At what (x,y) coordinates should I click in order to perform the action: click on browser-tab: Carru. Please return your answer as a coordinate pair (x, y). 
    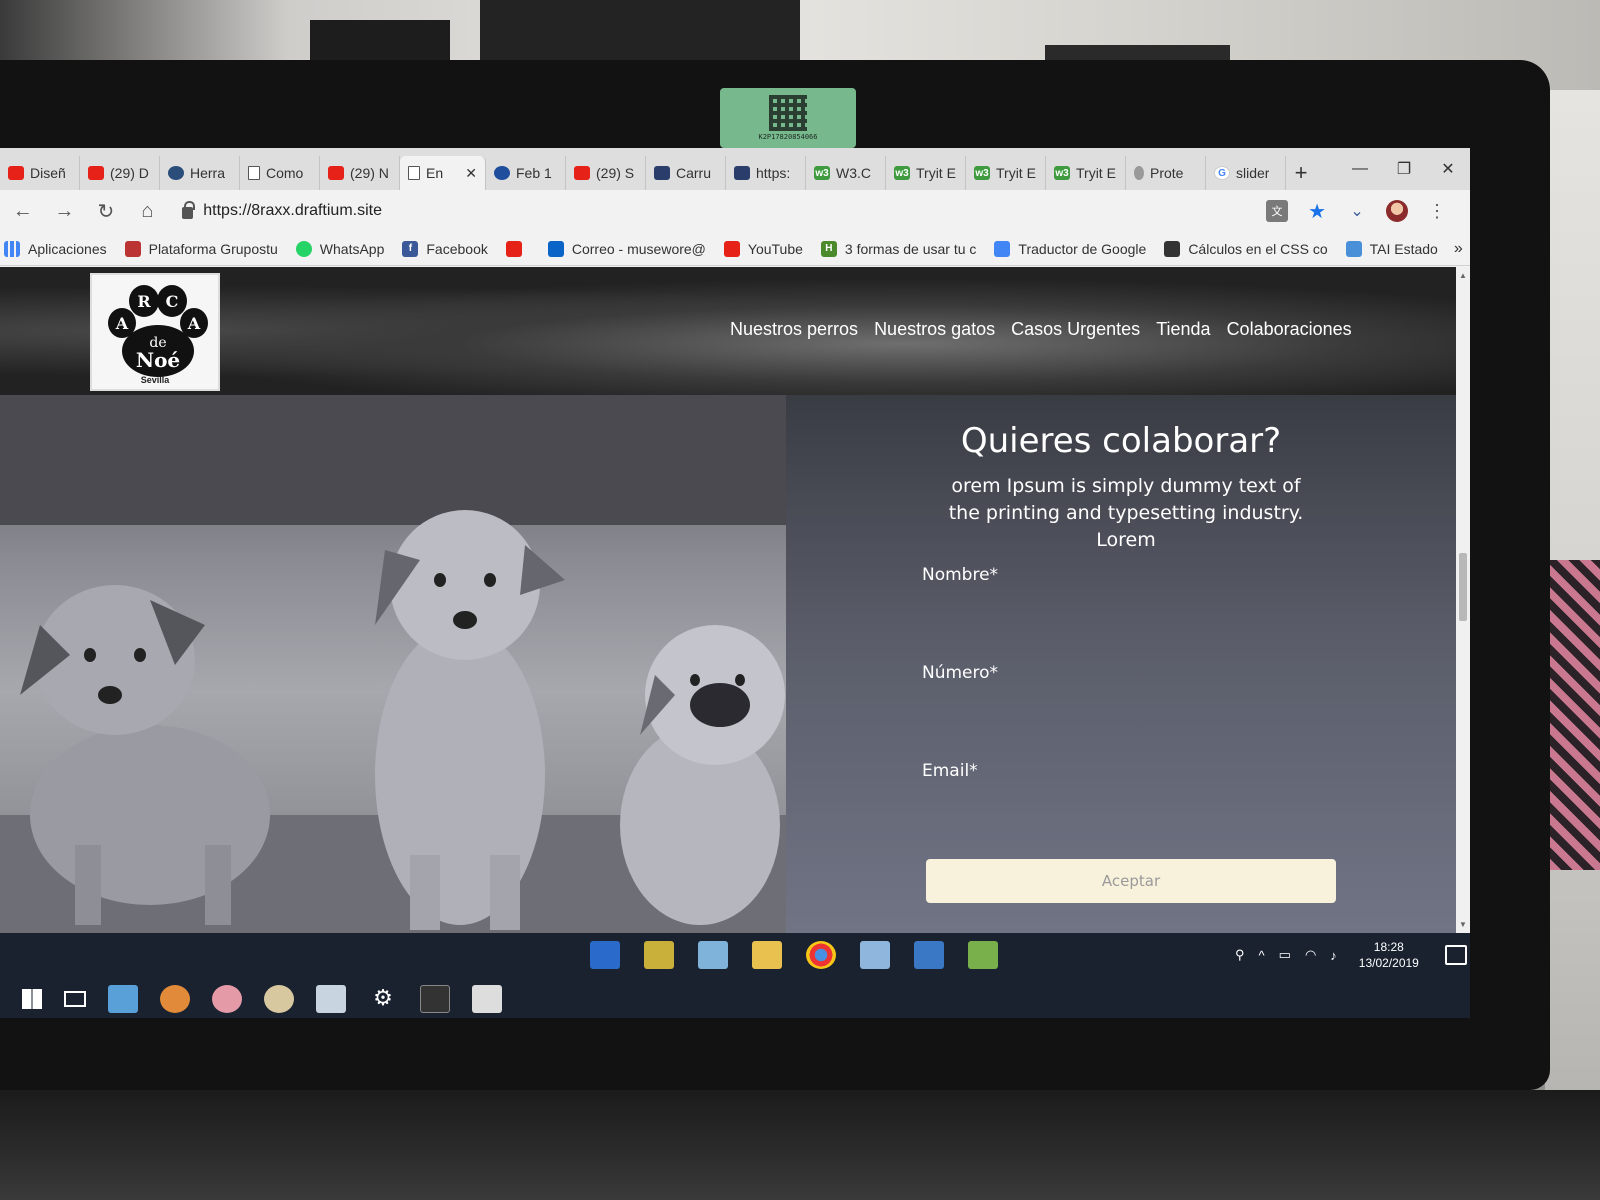
    Looking at the image, I should click on (686, 173).